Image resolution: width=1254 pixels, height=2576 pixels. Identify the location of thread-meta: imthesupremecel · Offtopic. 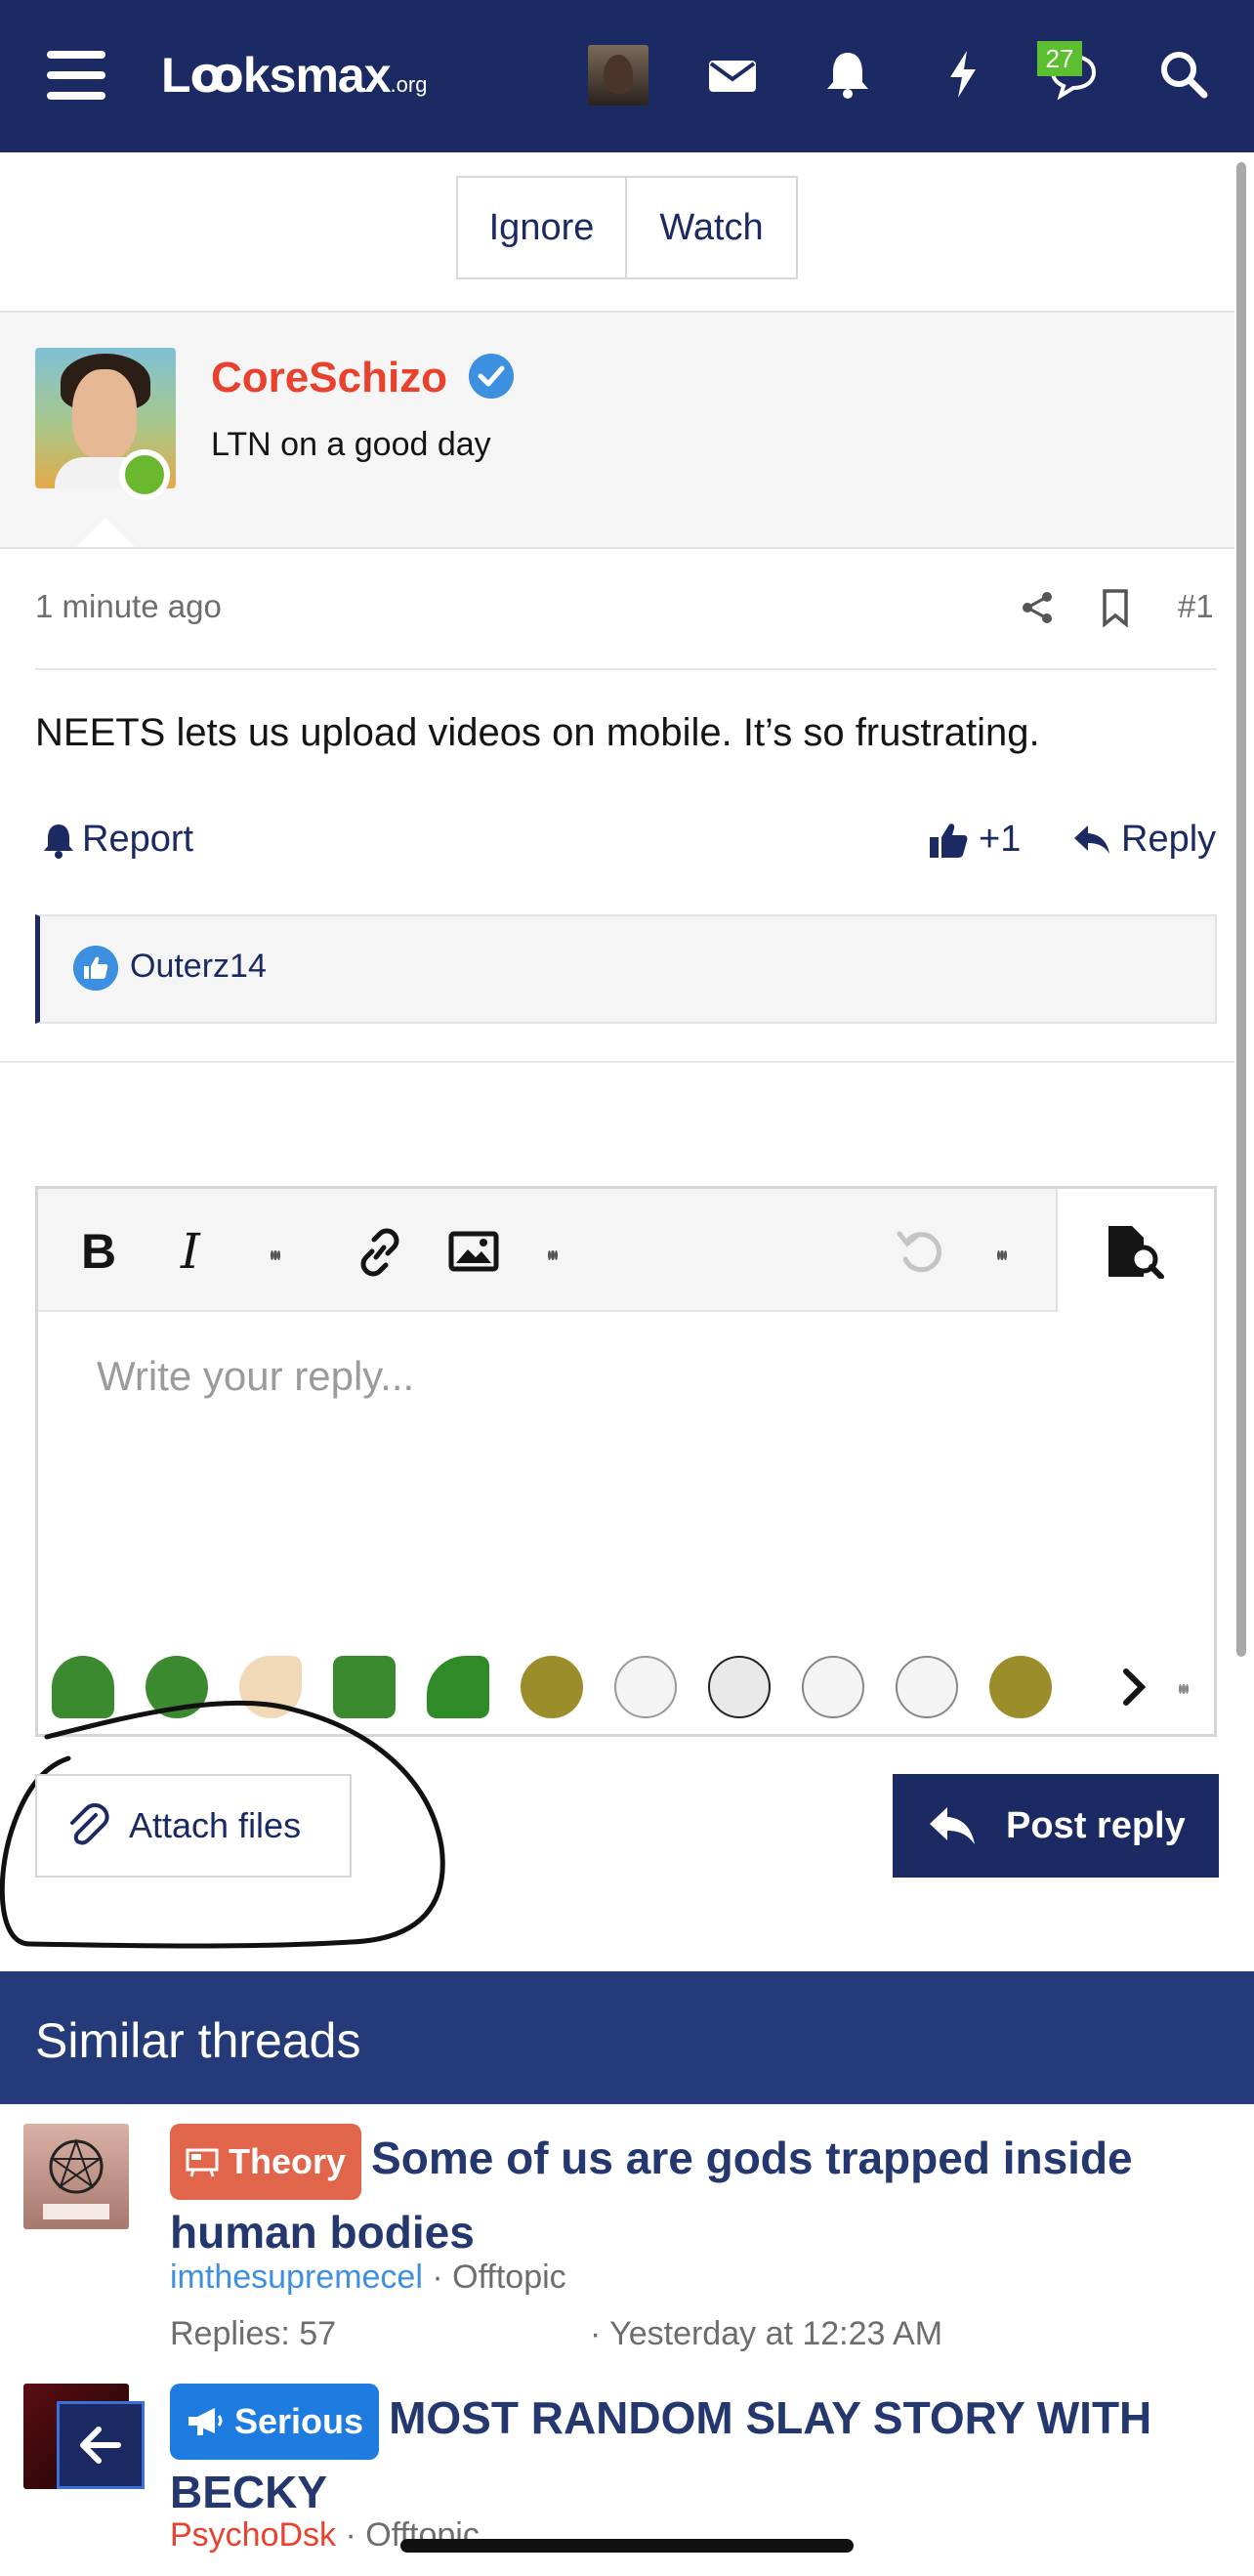
(368, 2278).